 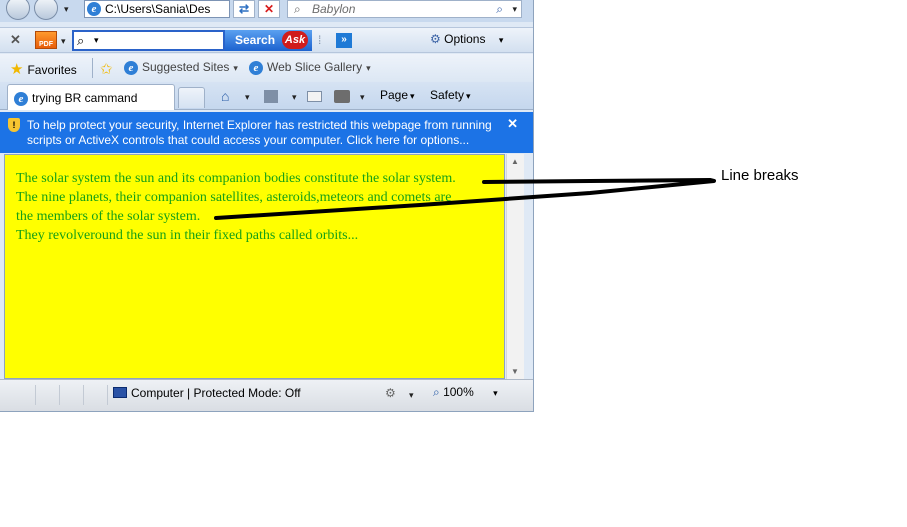 I want to click on close-toolbar-icon: ✕, so click(x=15, y=40).